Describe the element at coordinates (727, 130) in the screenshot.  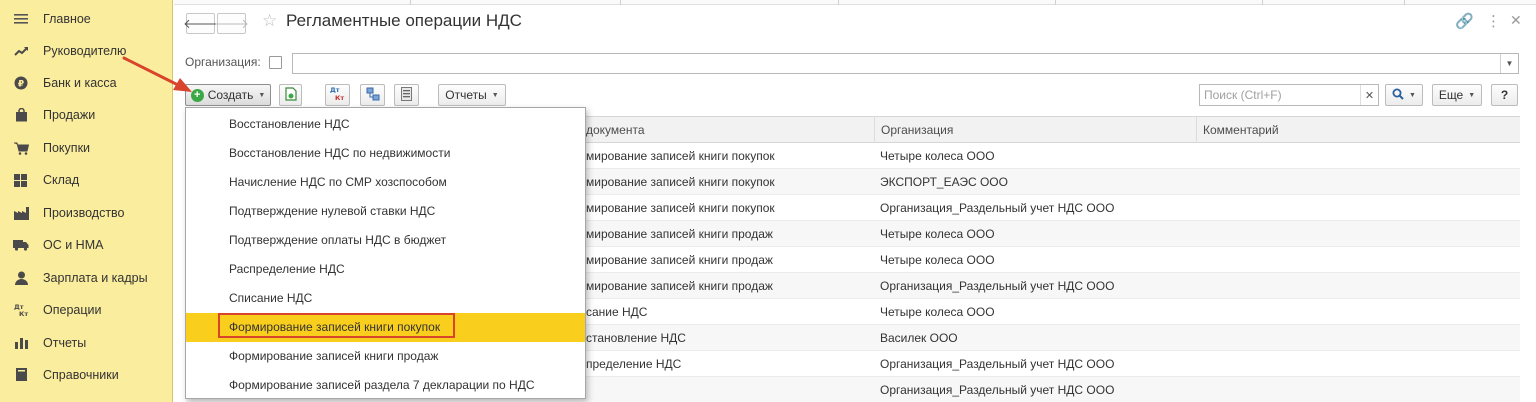
I see `column-header-document: документа` at that location.